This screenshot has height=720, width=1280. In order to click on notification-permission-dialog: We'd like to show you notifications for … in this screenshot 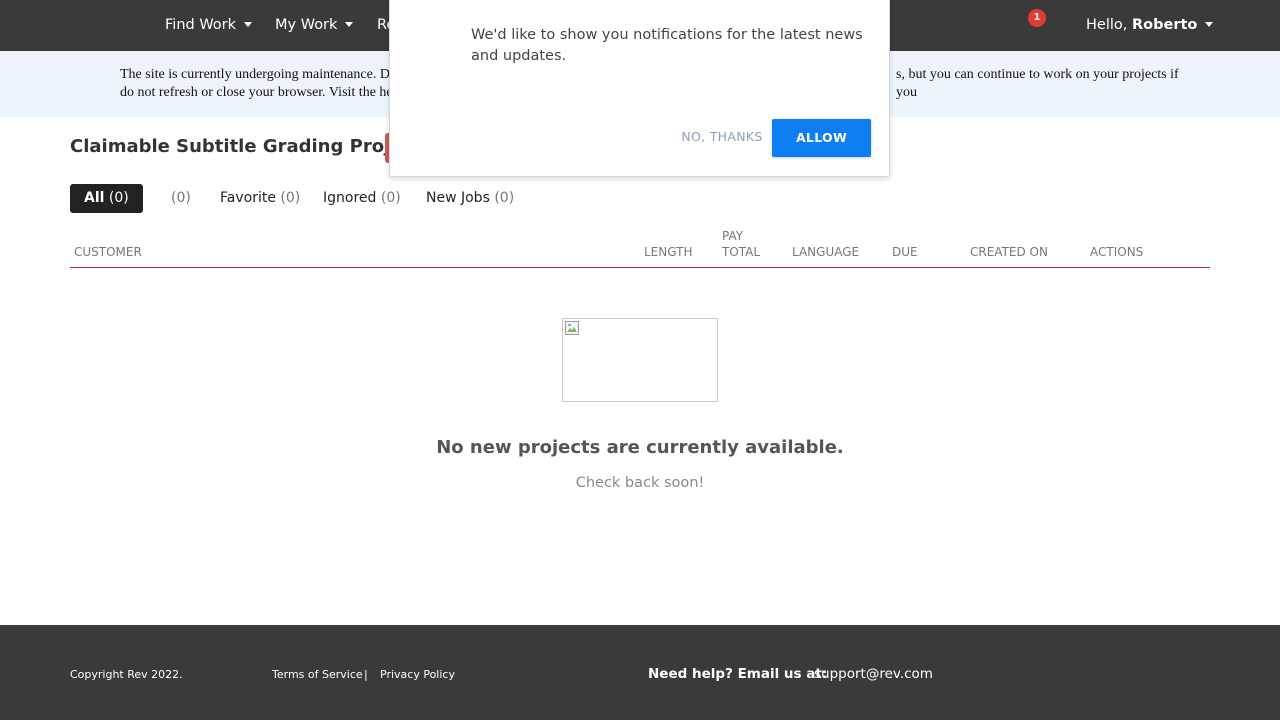, I will do `click(639, 88)`.